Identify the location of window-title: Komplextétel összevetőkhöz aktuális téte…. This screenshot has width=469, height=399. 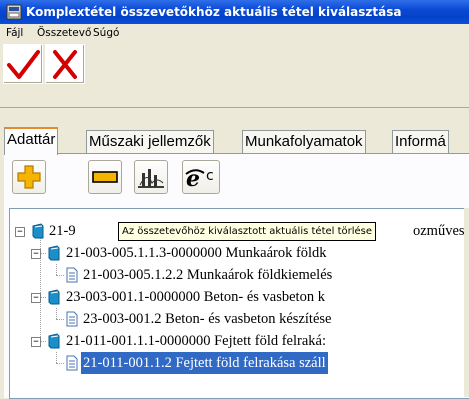
(214, 12).